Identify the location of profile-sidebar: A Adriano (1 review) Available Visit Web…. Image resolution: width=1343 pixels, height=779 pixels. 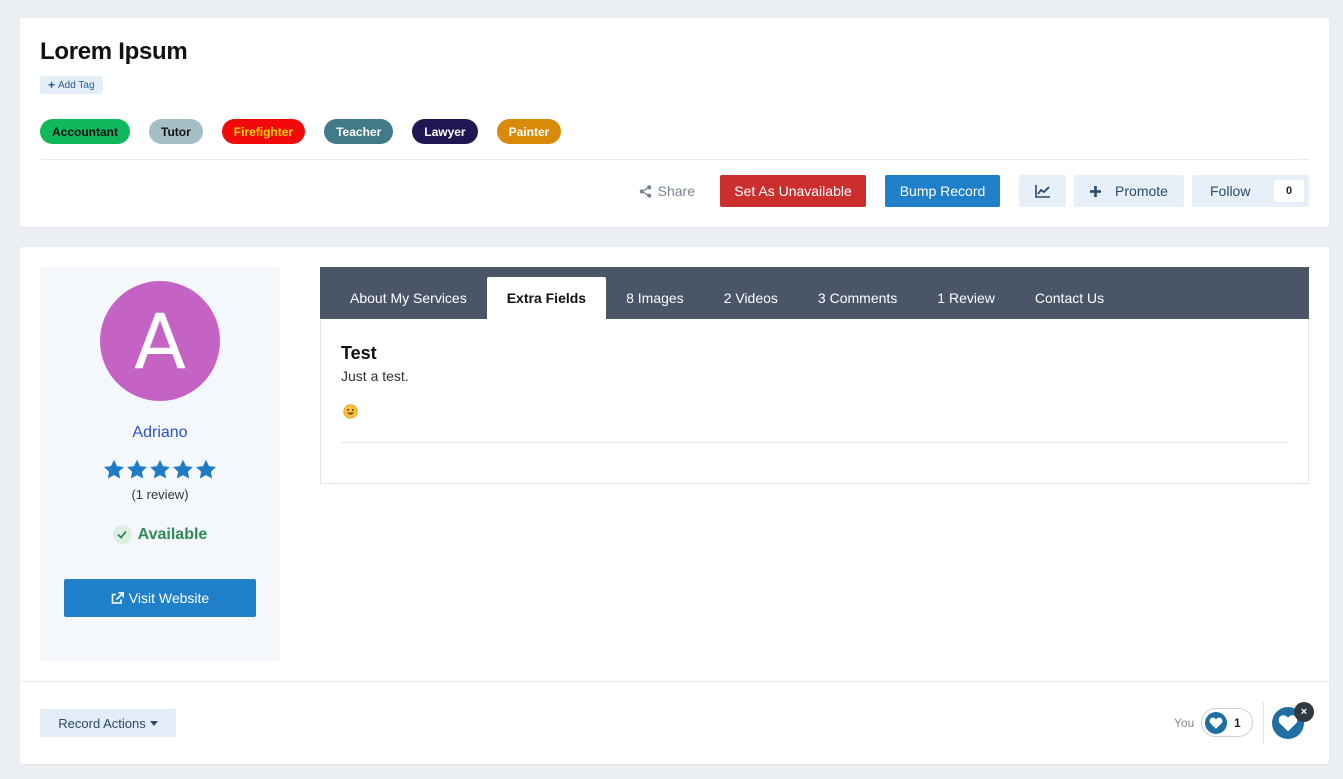
(160, 464).